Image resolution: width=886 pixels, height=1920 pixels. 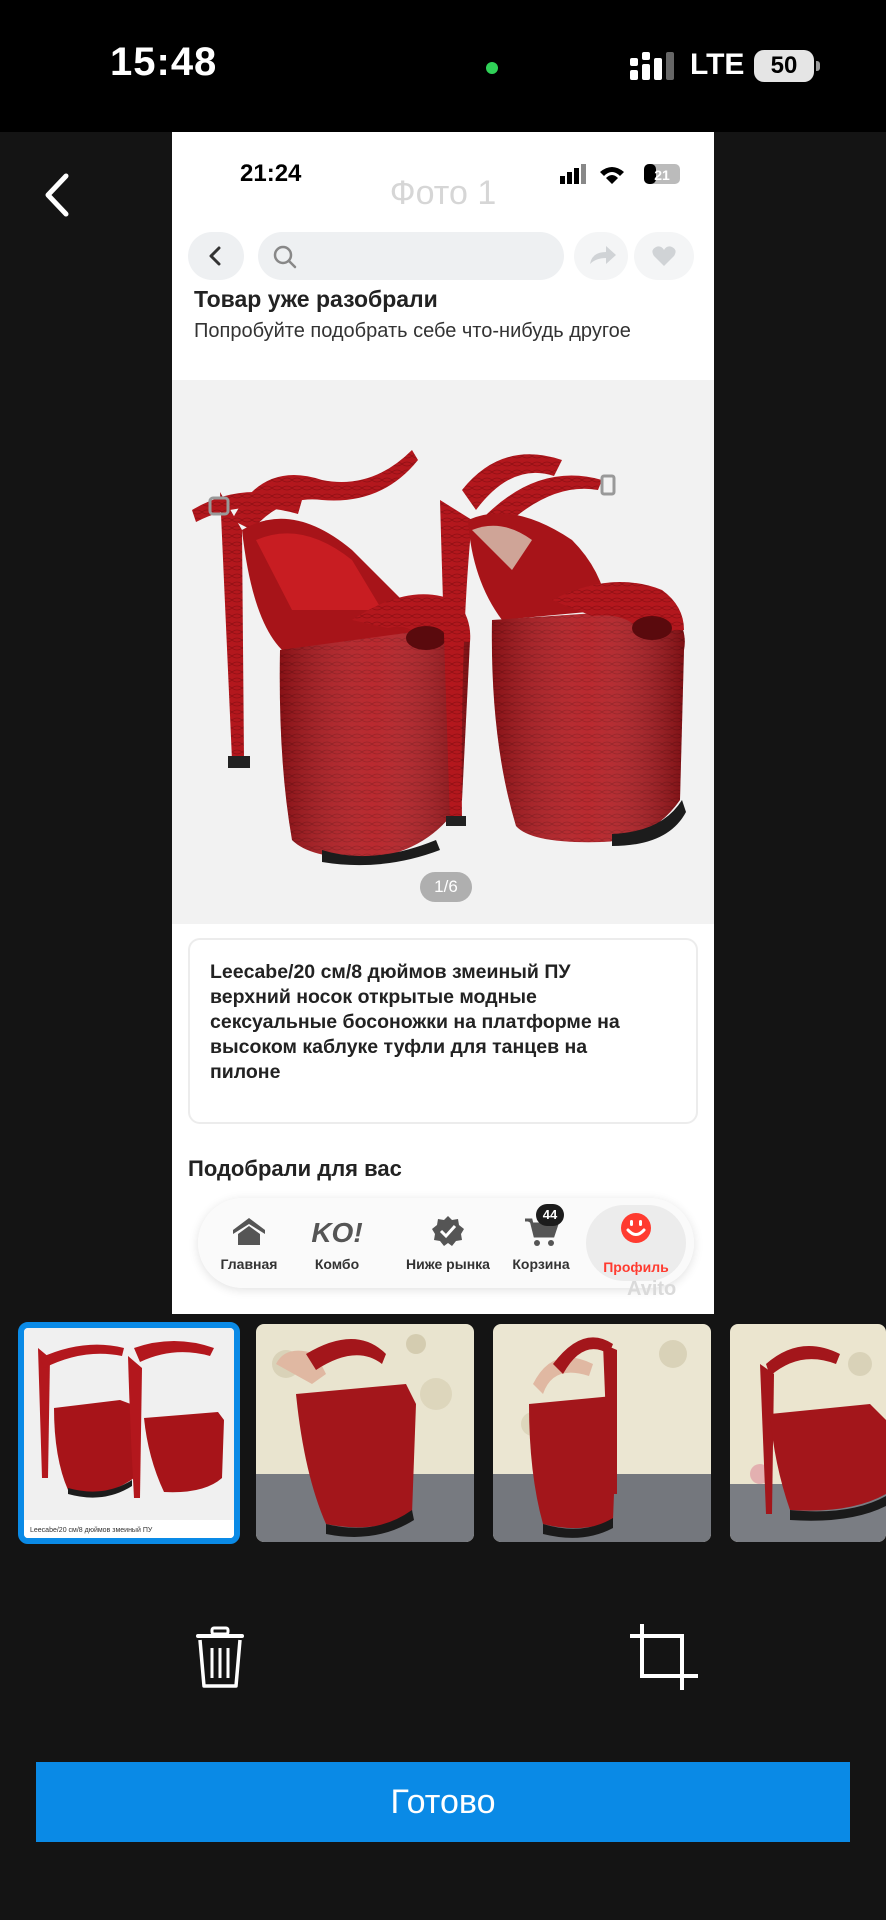 I want to click on thumbnail-2-image, so click(x=365, y=1433).